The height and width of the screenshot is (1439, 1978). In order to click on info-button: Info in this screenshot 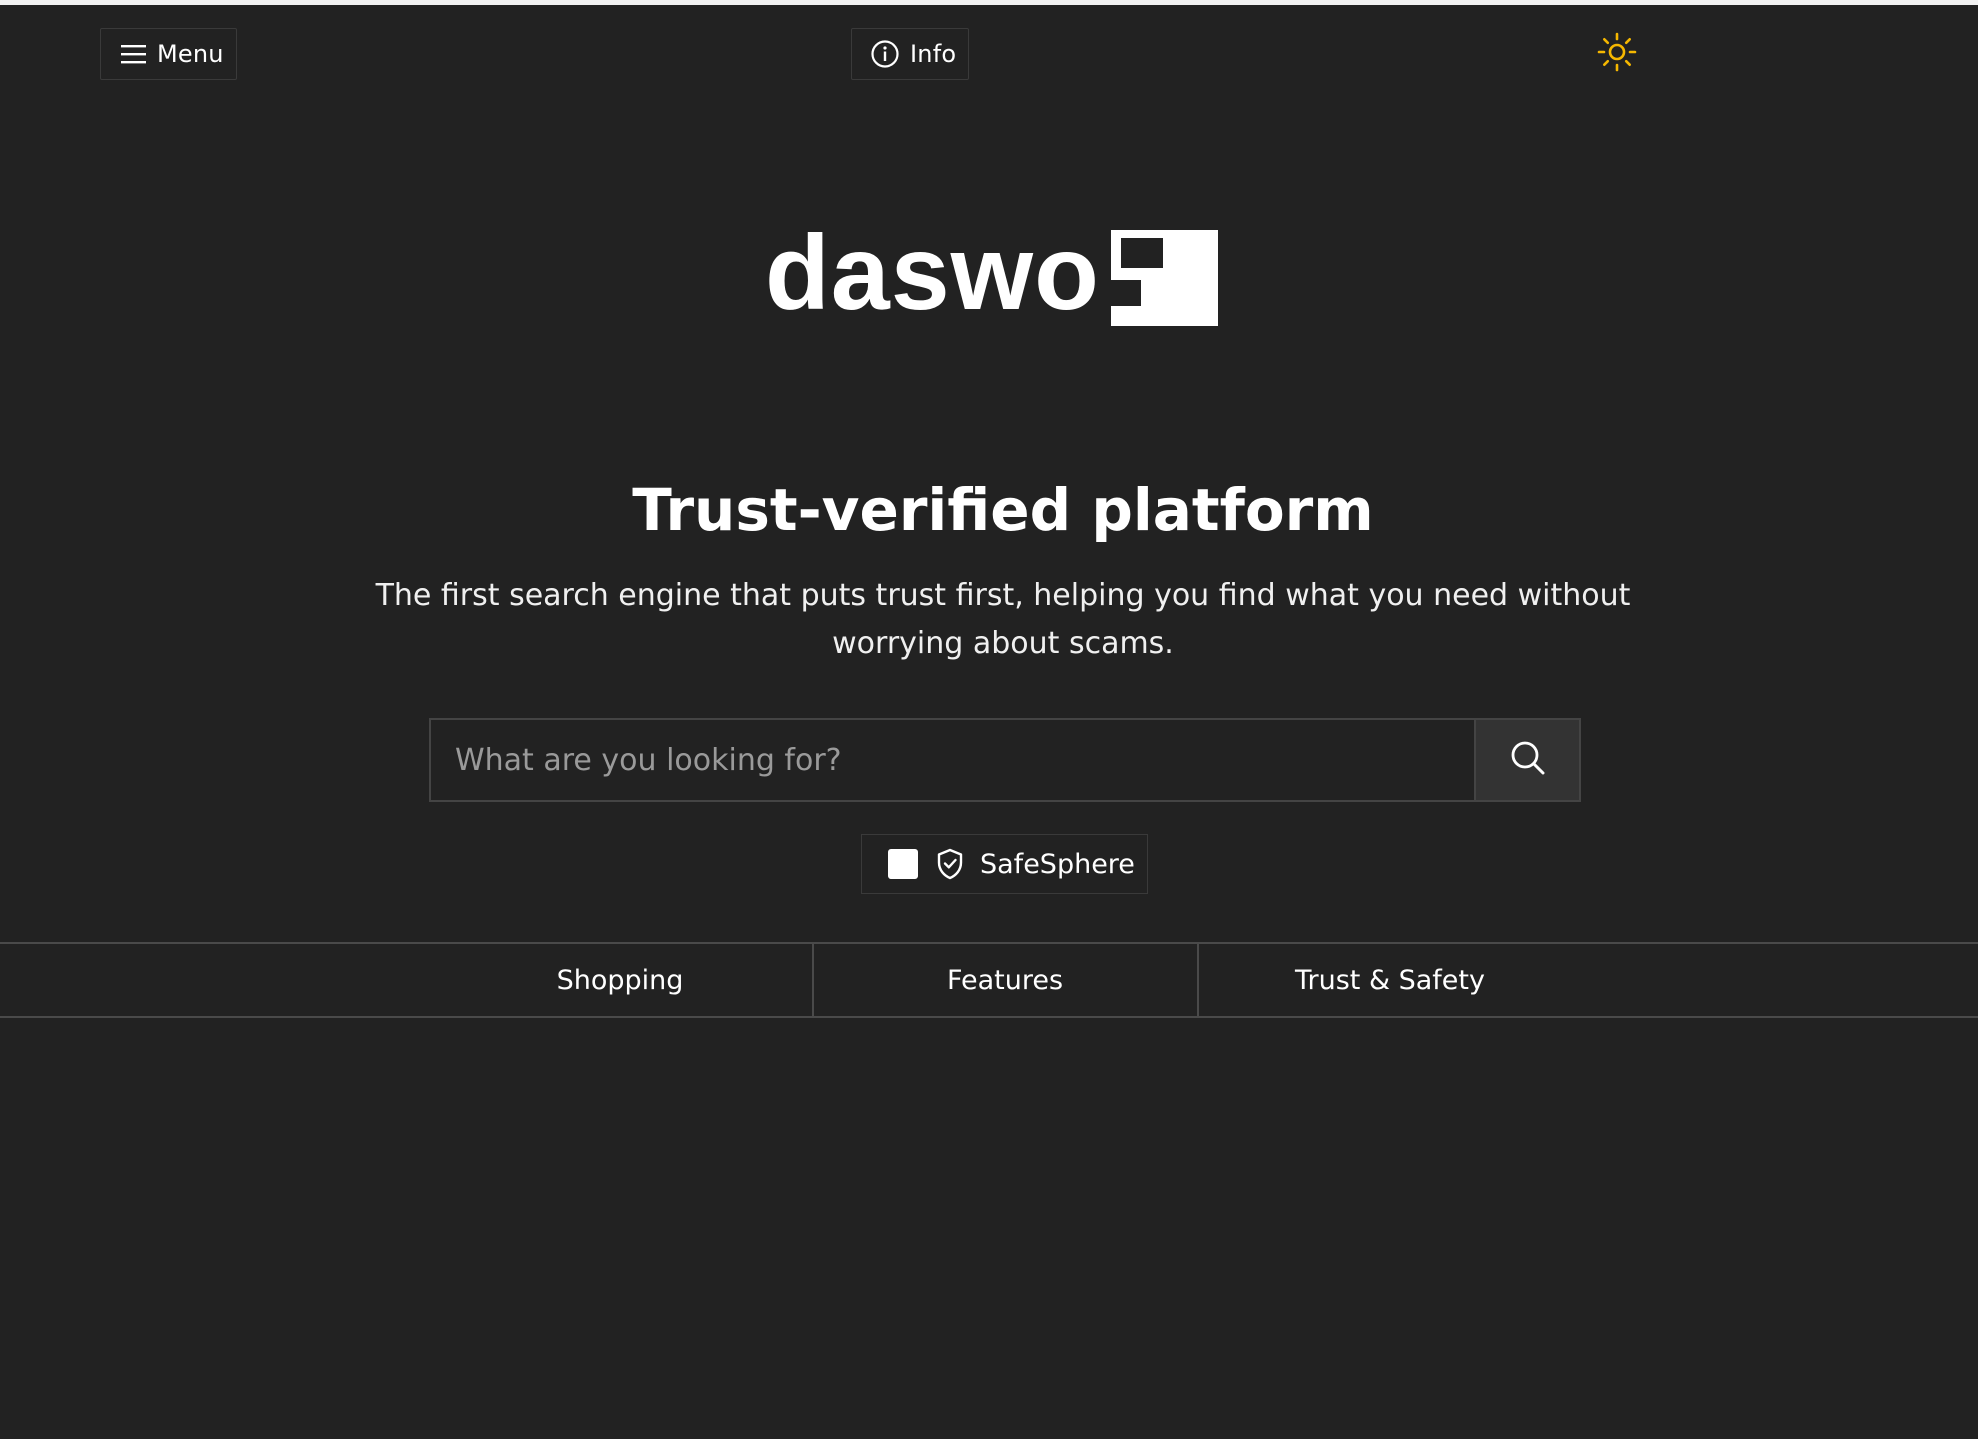, I will do `click(910, 54)`.